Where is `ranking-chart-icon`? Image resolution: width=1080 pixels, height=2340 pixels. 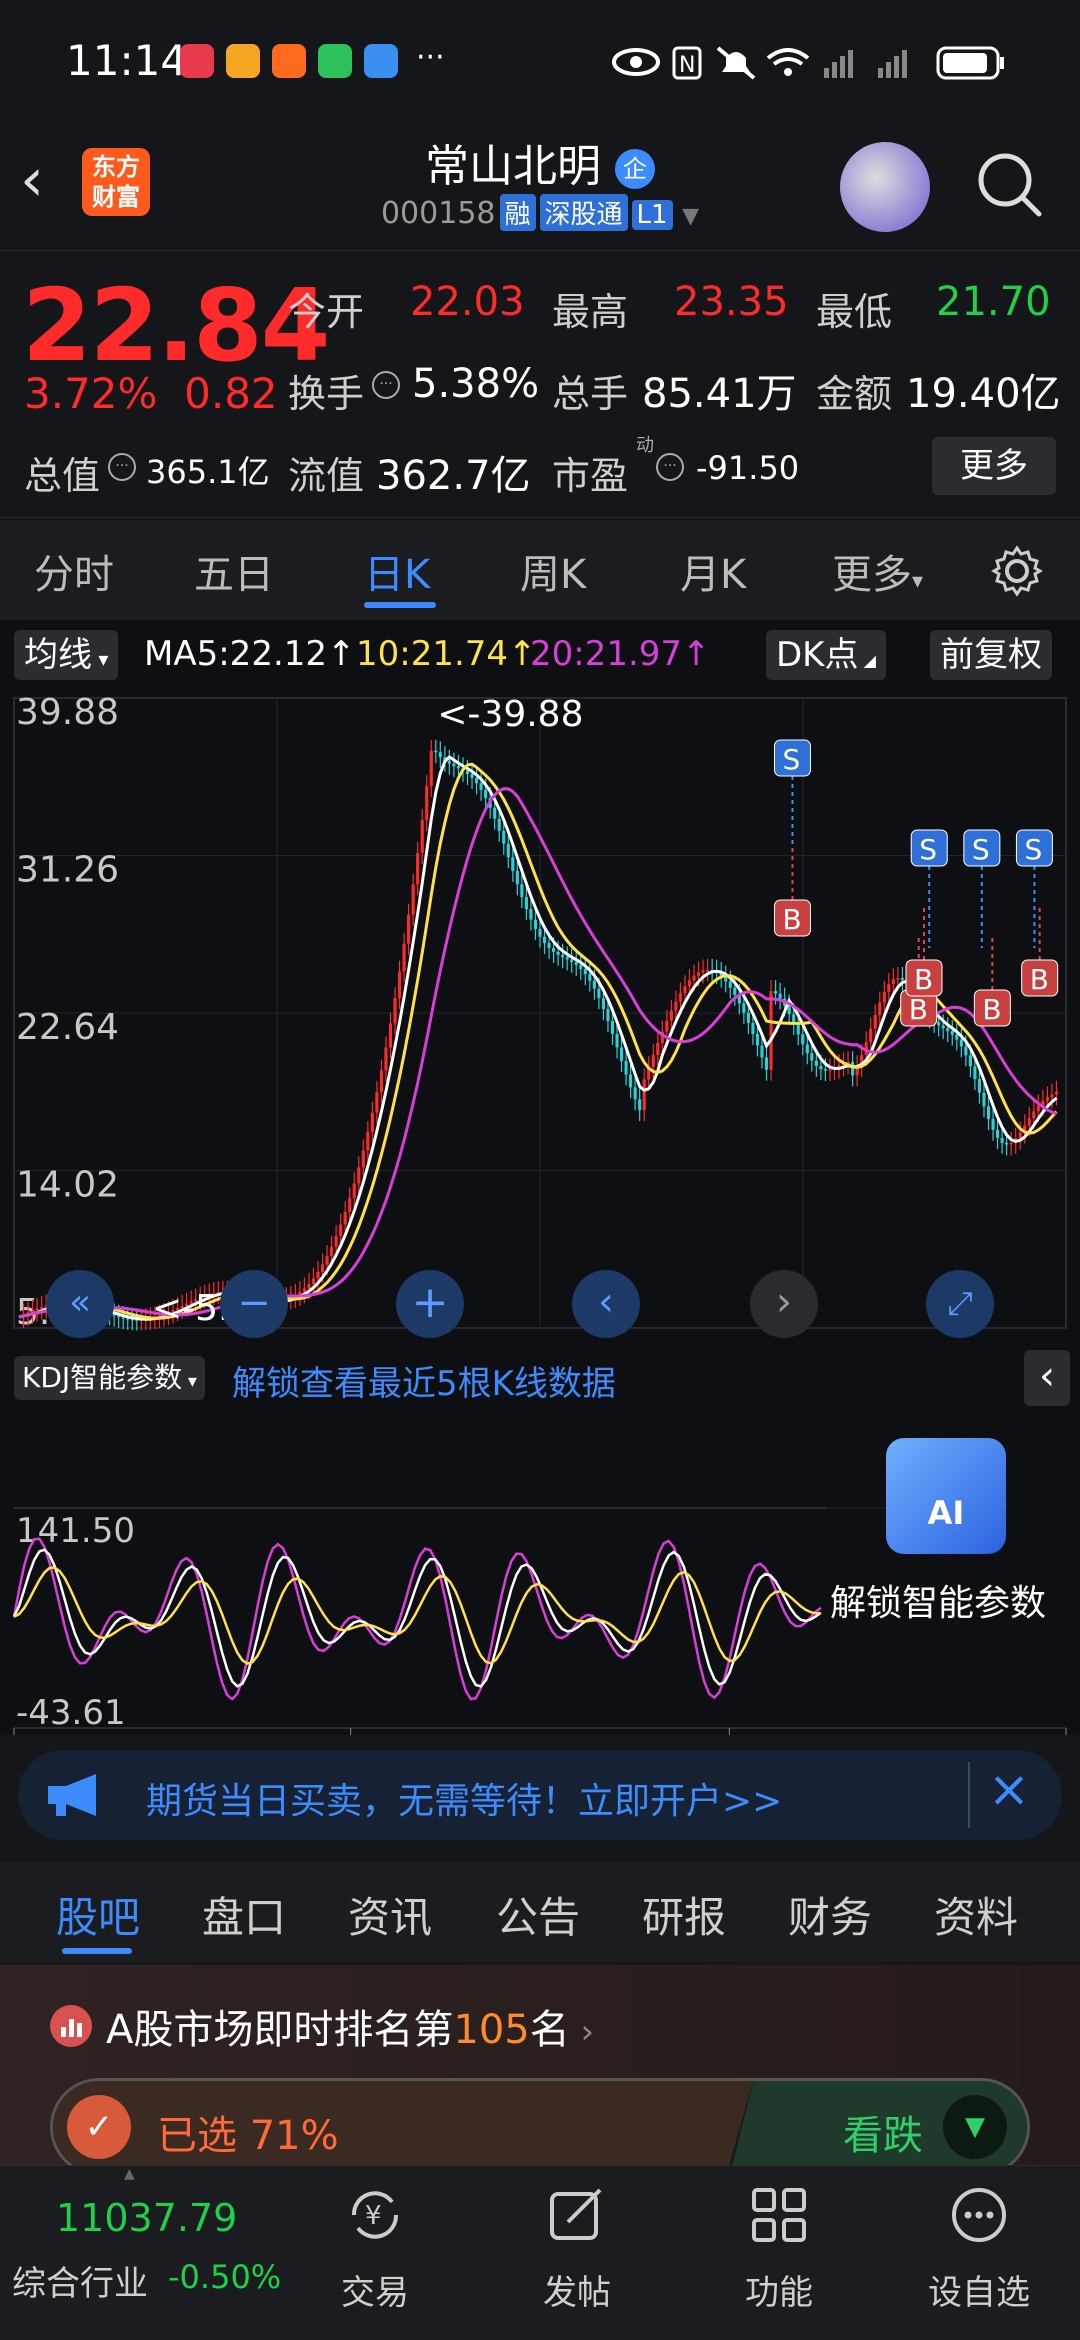
ranking-chart-icon is located at coordinates (71, 2026).